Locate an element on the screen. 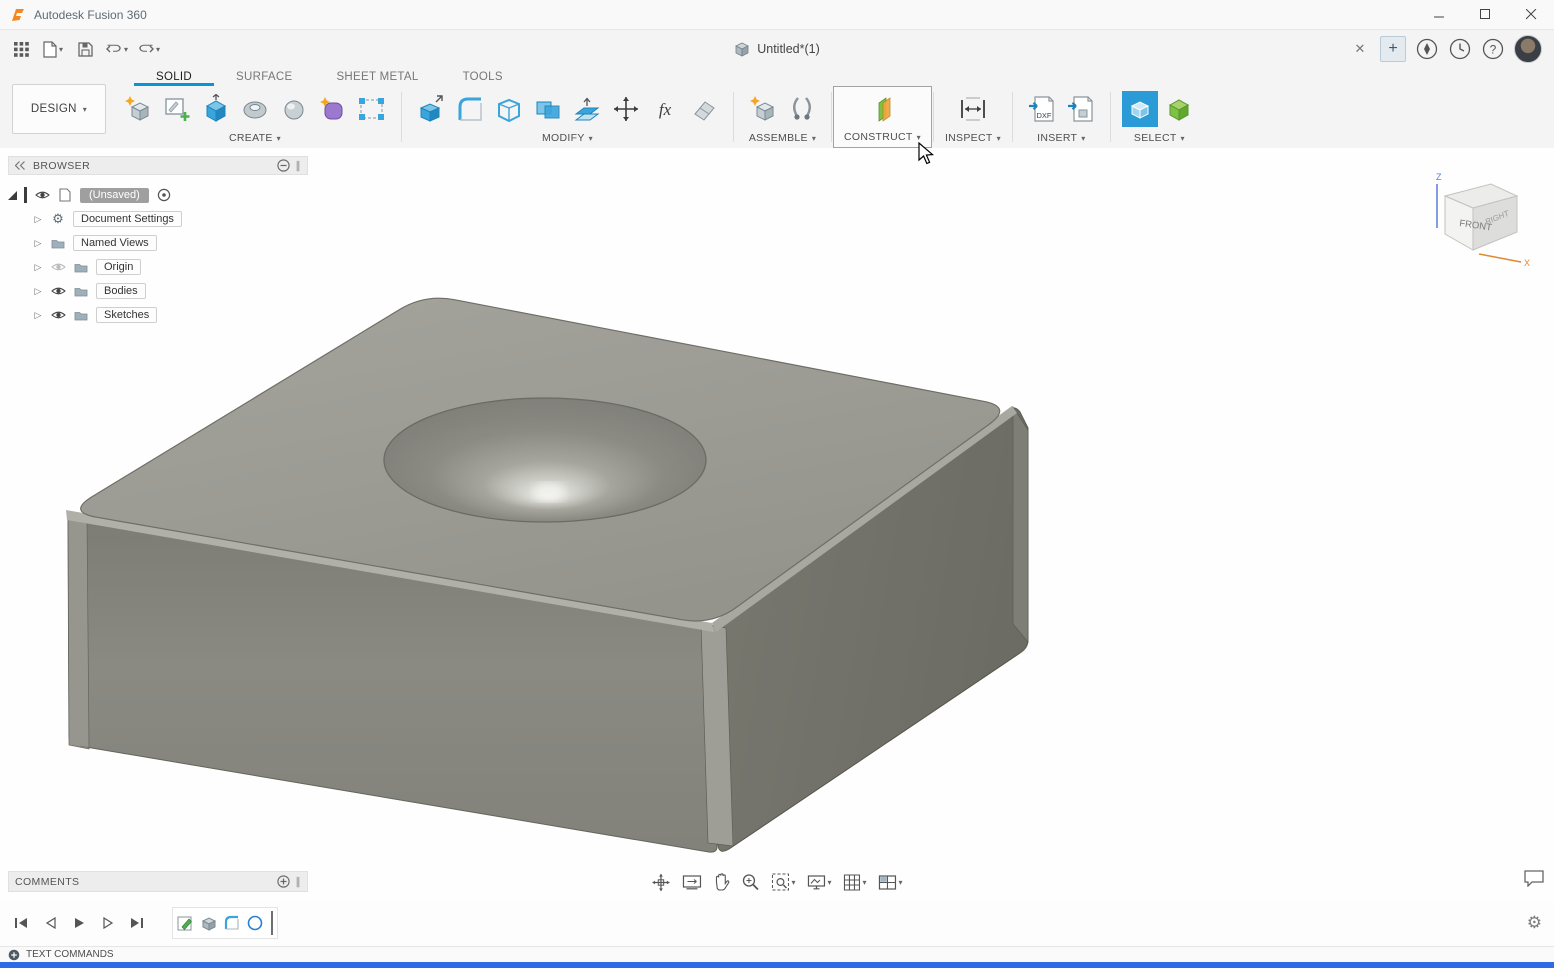  comments-panel-header: COMMENTS ∥ is located at coordinates (158, 881).